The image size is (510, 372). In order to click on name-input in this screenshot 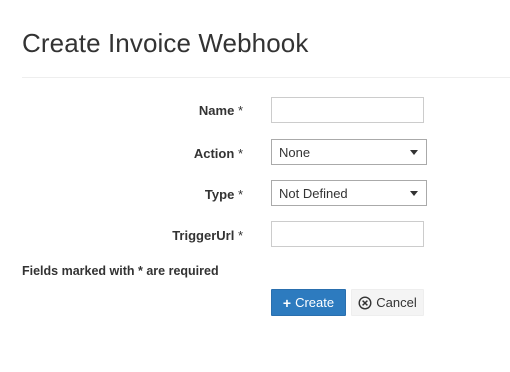, I will do `click(347, 110)`.